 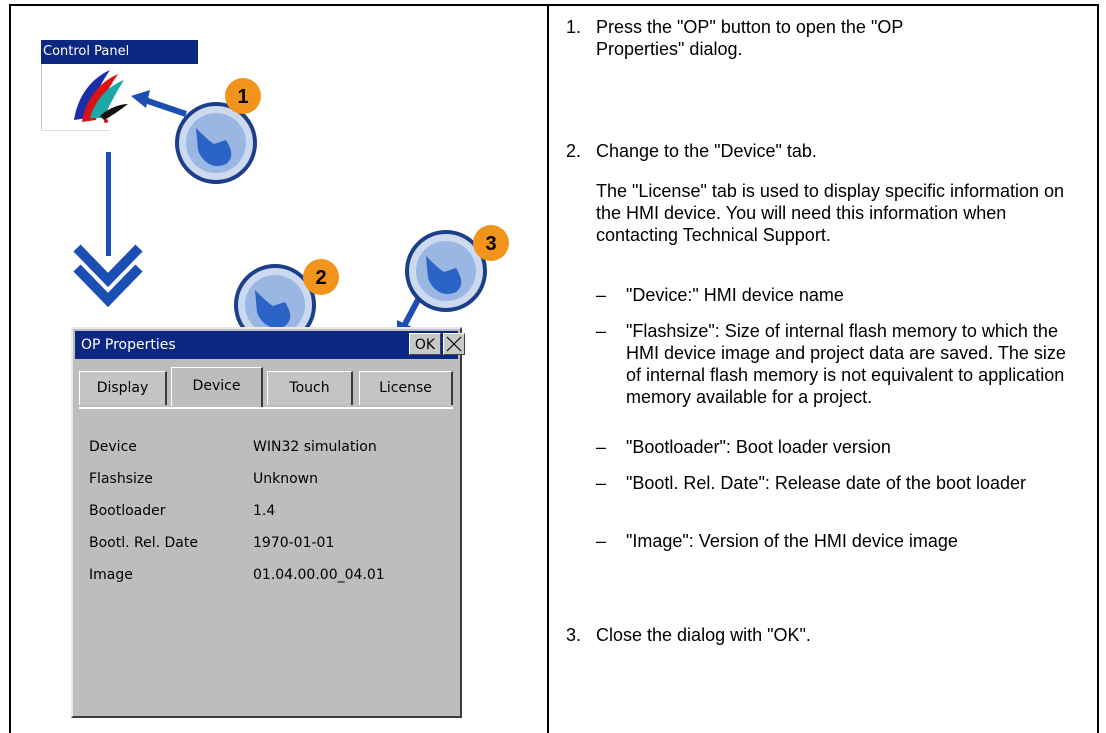 I want to click on dialog-title: OP Properties, so click(x=266, y=345).